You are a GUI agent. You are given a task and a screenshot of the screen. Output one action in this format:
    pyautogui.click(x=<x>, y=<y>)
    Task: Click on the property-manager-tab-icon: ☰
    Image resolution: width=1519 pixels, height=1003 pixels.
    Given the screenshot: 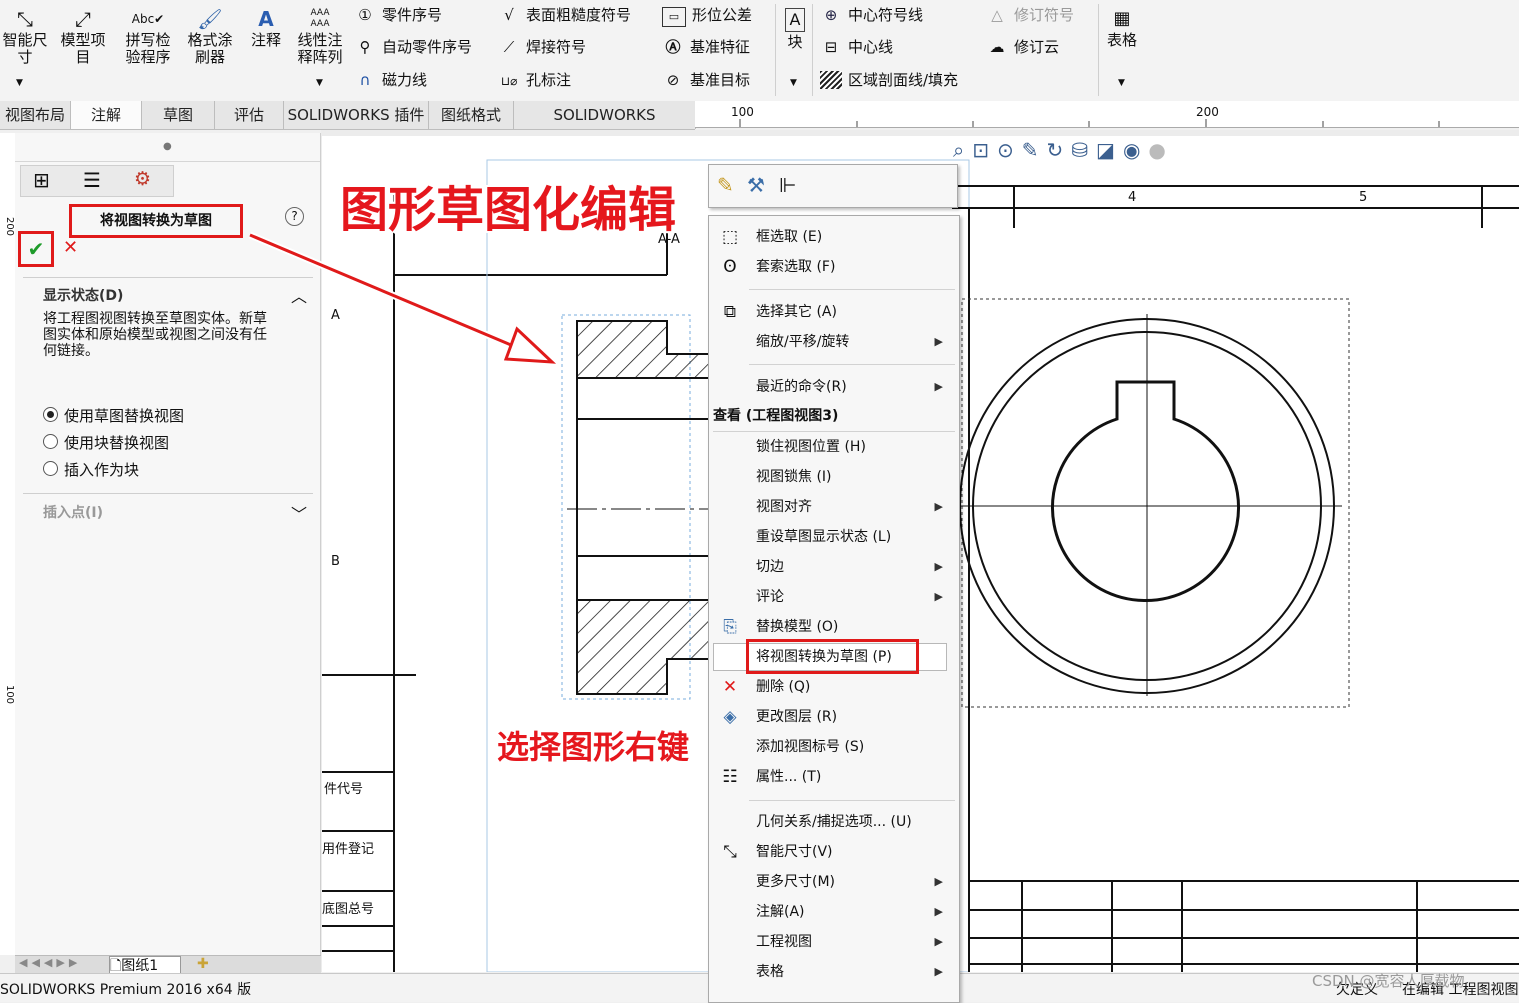 What is the action you would take?
    pyautogui.click(x=92, y=180)
    